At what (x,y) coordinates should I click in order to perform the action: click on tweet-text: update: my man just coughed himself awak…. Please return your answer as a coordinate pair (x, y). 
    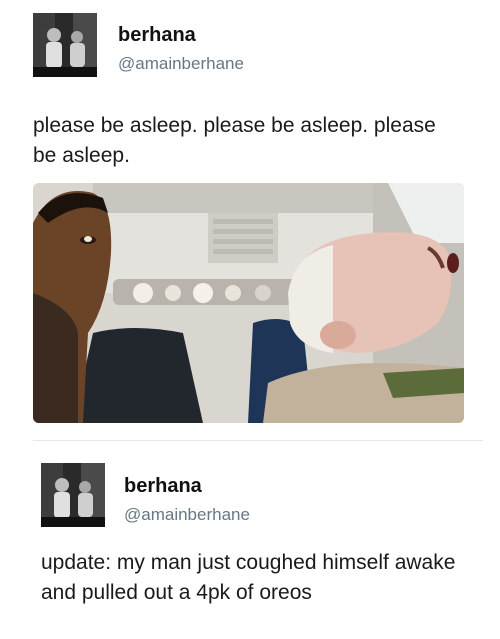
    Looking at the image, I should click on (248, 577).